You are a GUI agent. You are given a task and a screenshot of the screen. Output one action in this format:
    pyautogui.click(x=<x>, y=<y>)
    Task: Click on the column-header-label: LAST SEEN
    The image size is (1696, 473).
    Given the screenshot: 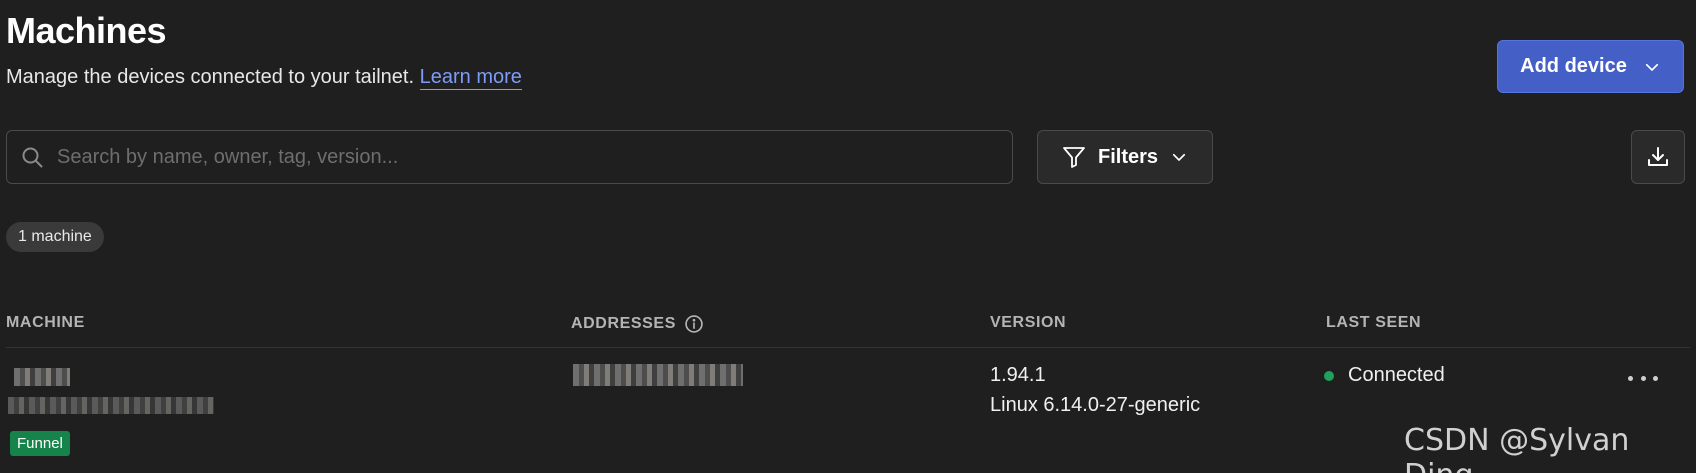 What is the action you would take?
    pyautogui.click(x=1374, y=322)
    